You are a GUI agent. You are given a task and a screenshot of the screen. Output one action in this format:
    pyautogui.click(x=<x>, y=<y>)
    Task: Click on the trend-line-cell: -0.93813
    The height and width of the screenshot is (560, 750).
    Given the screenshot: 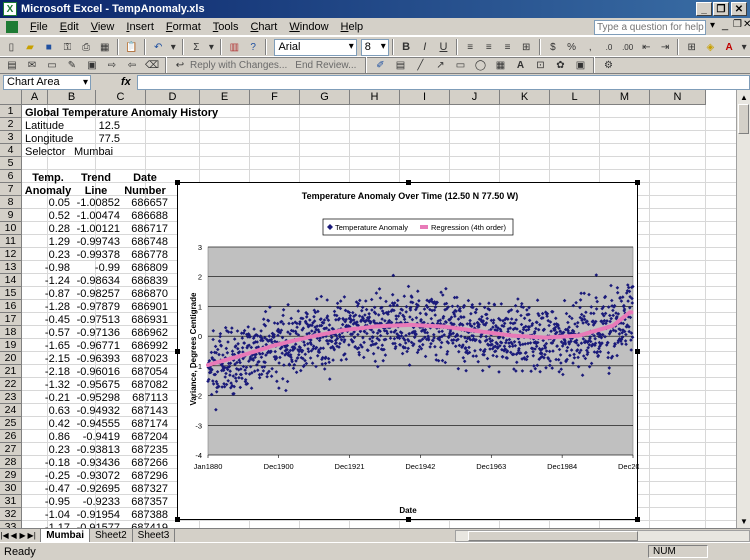 What is the action you would take?
    pyautogui.click(x=96, y=450)
    